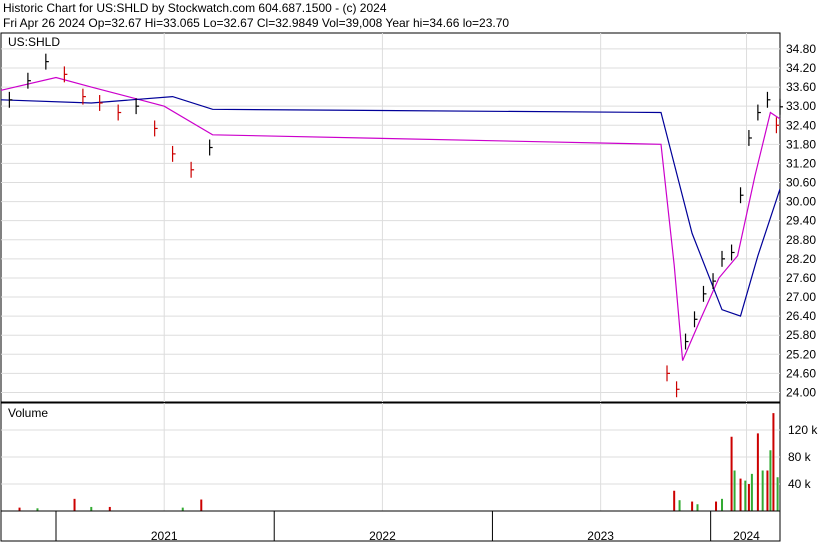  I want to click on year-tick-label: 2021, so click(164, 536).